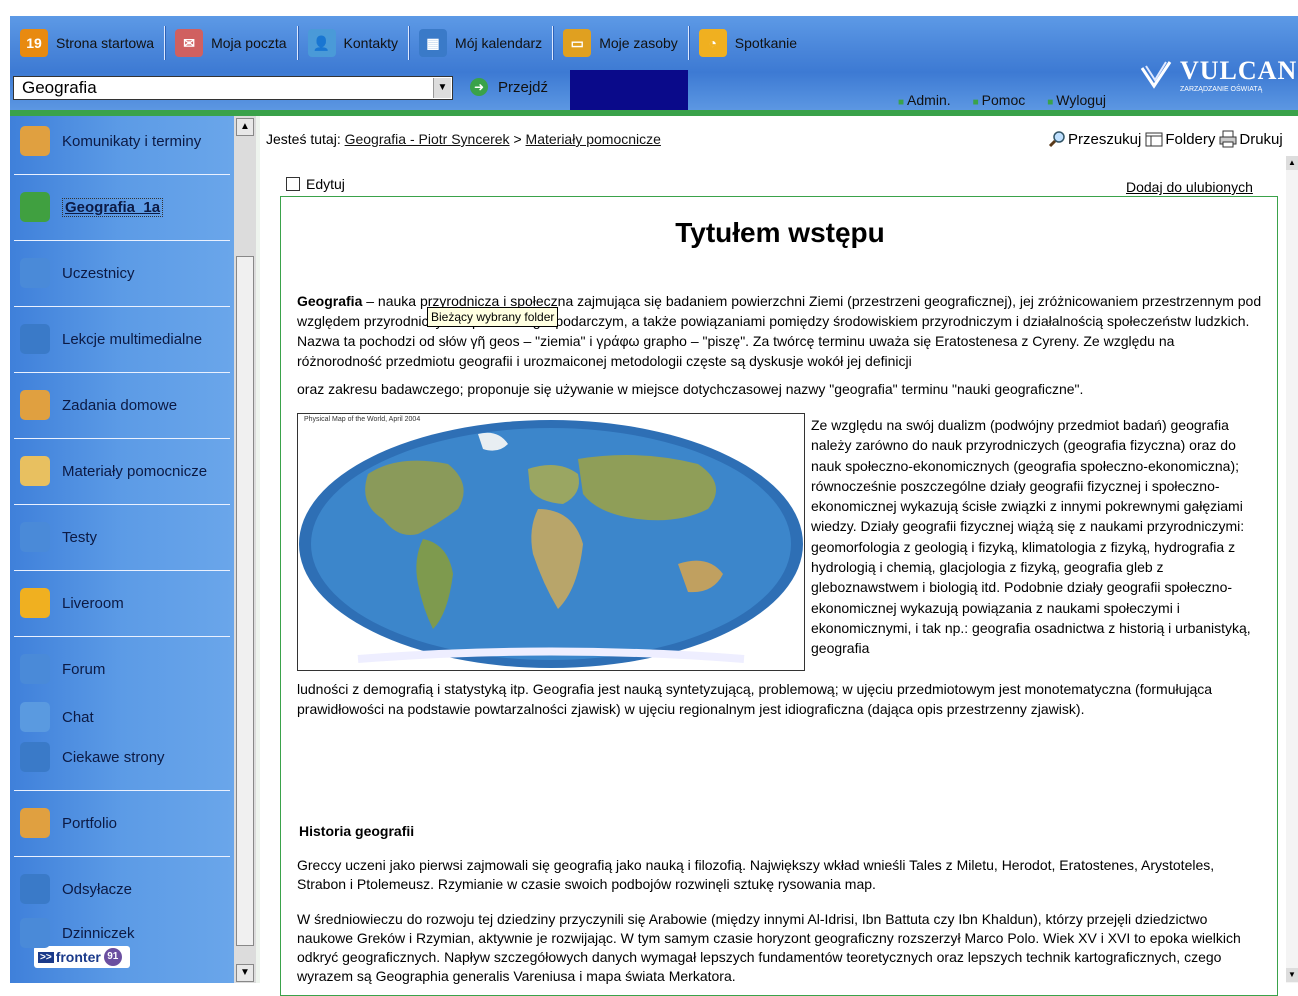 The height and width of the screenshot is (996, 1298). What do you see at coordinates (315, 184) in the screenshot?
I see `edit-toggle: Edytuj` at bounding box center [315, 184].